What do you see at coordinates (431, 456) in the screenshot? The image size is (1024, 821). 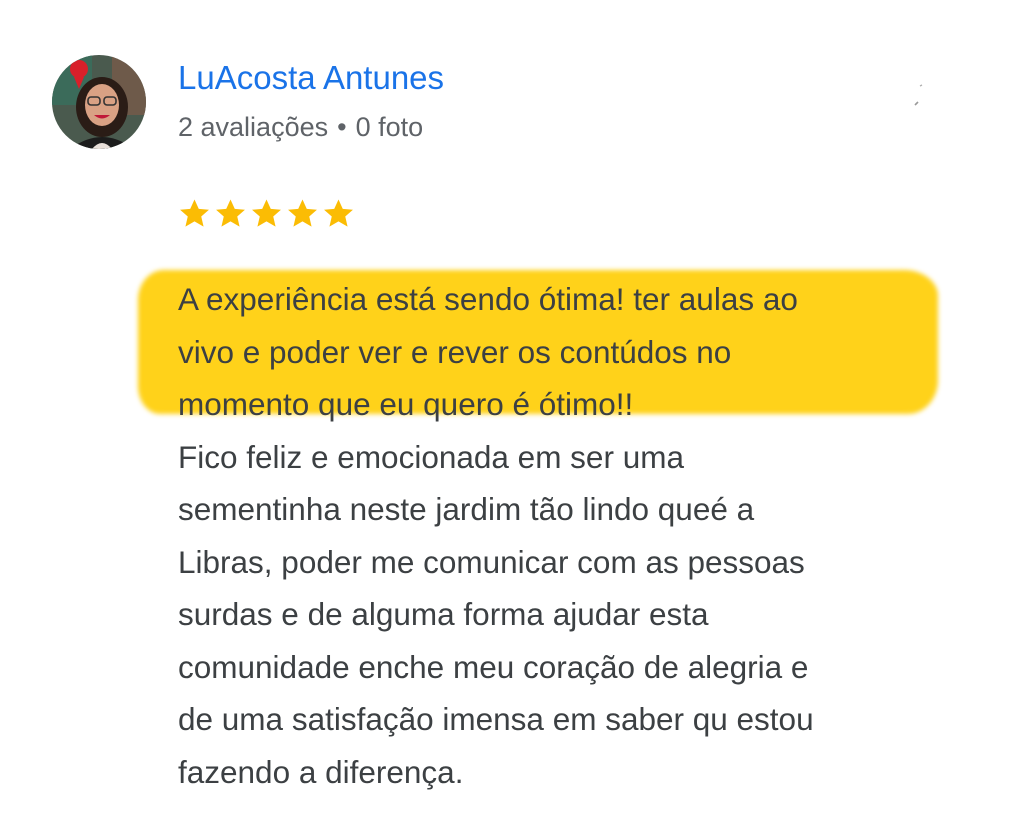 I see `review-text-line: Fico feliz e emocionada em ser uma` at bounding box center [431, 456].